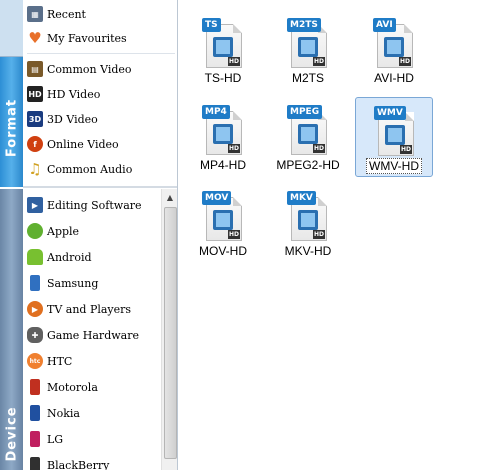 Image resolution: width=500 pixels, height=470 pixels. Describe the element at coordinates (35, 144) in the screenshot. I see `flash-icon: f` at that location.